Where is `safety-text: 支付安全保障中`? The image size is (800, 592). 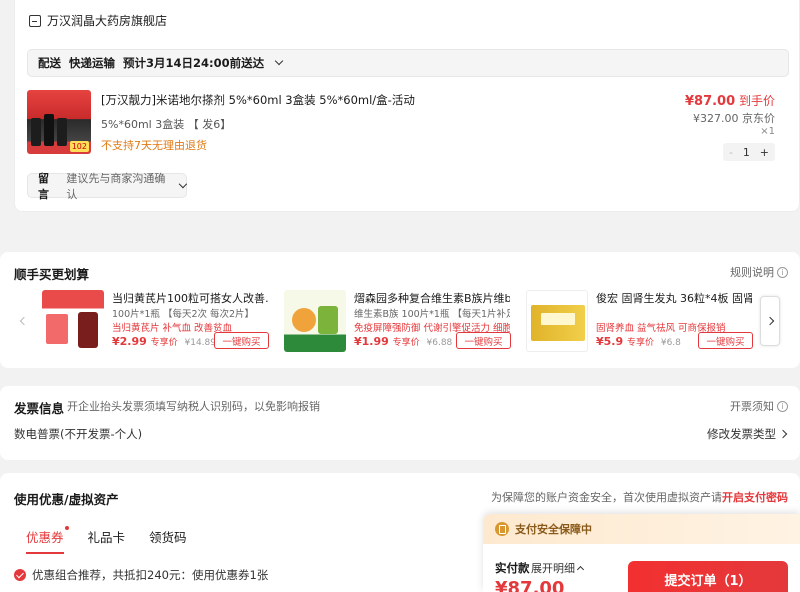 safety-text: 支付安全保障中 is located at coordinates (553, 529).